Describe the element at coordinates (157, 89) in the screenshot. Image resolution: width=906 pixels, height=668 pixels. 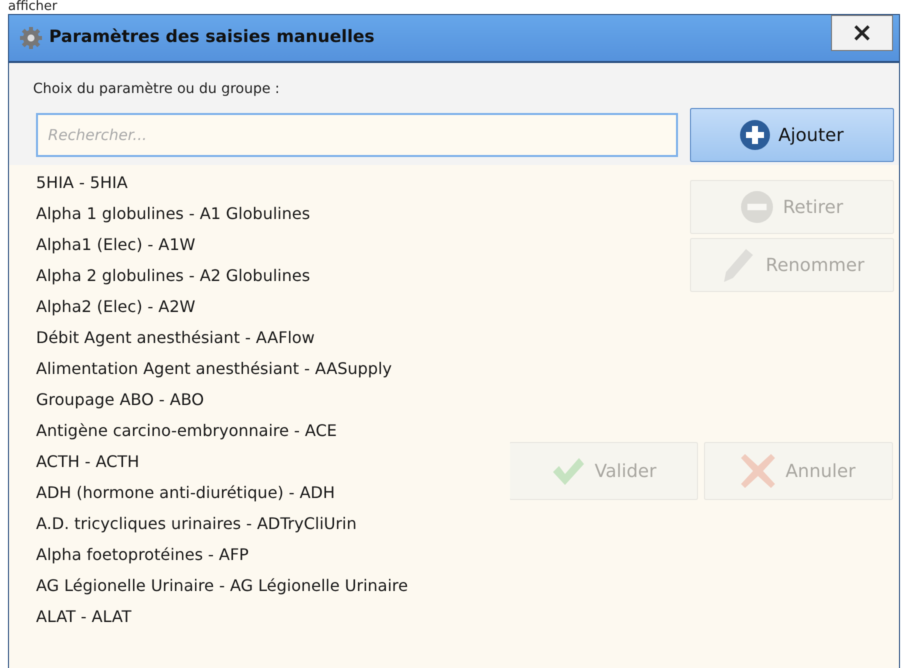
I see `search-label: Choix du paramètre ou du groupe :` at that location.